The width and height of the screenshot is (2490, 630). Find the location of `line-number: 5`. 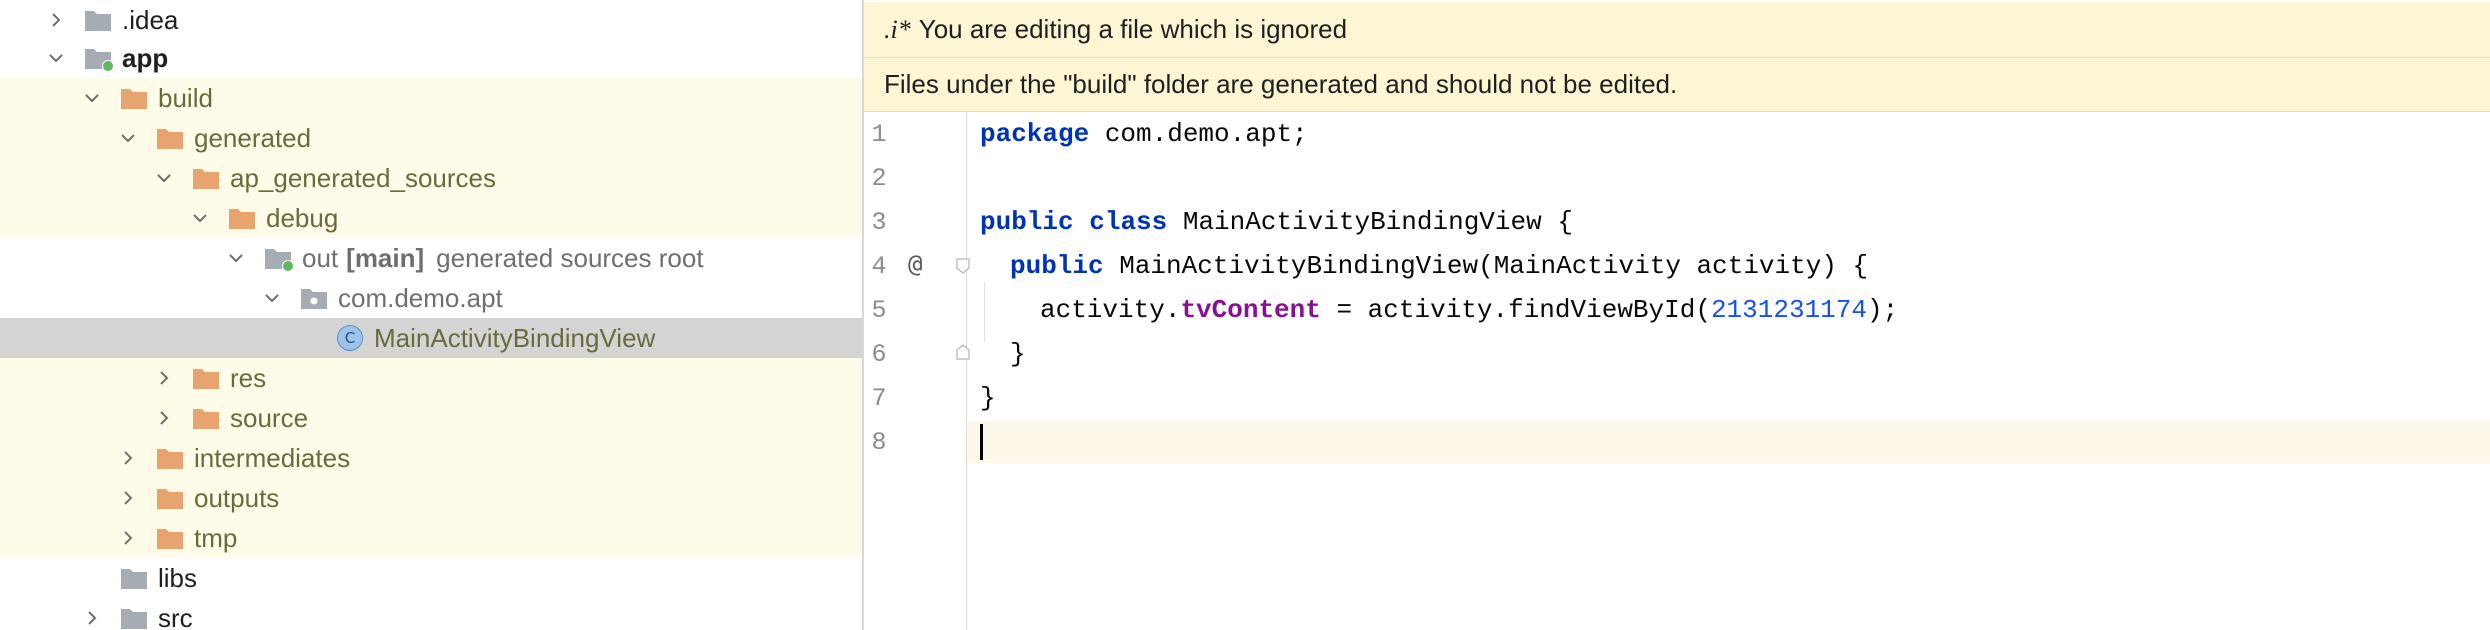

line-number: 5 is located at coordinates (879, 310).